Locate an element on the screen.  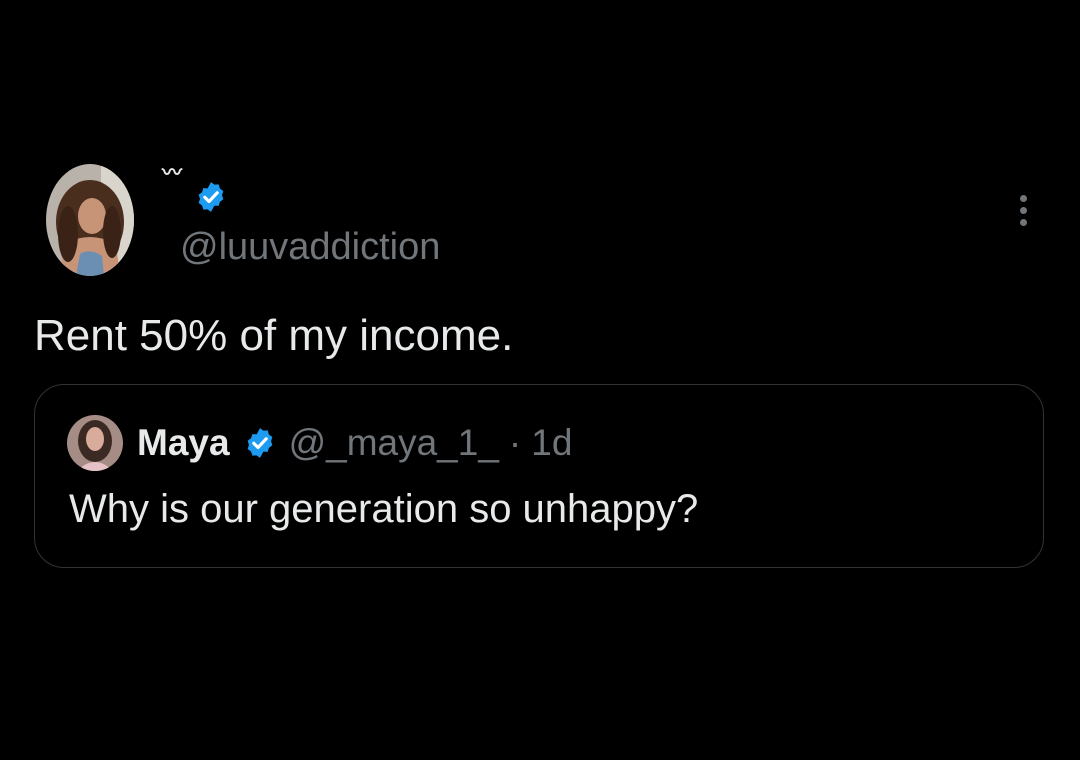
quoted-timestamp: 1d is located at coordinates (551, 443).